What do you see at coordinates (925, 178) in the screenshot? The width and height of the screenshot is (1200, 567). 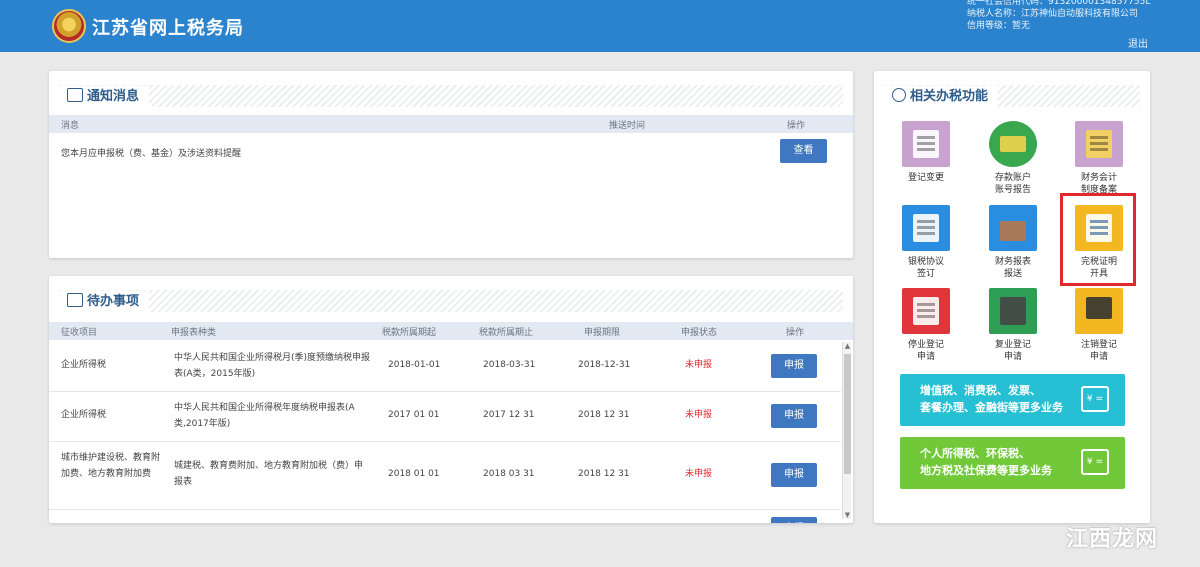 I see `tile-label: 登记变更` at bounding box center [925, 178].